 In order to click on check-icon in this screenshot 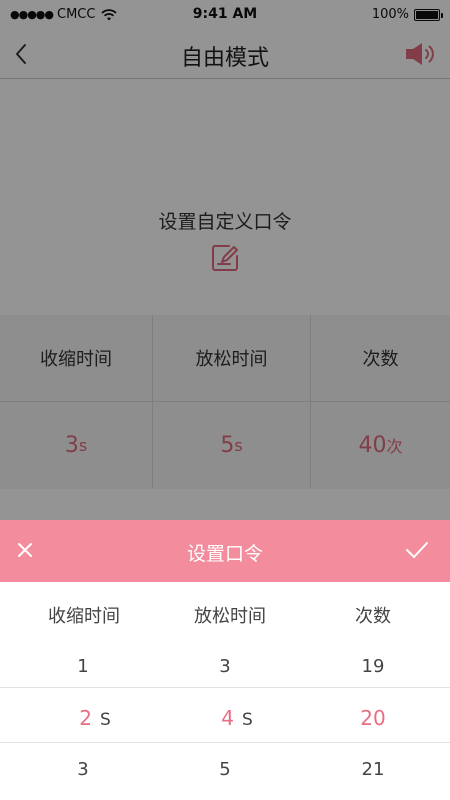, I will do `click(417, 550)`.